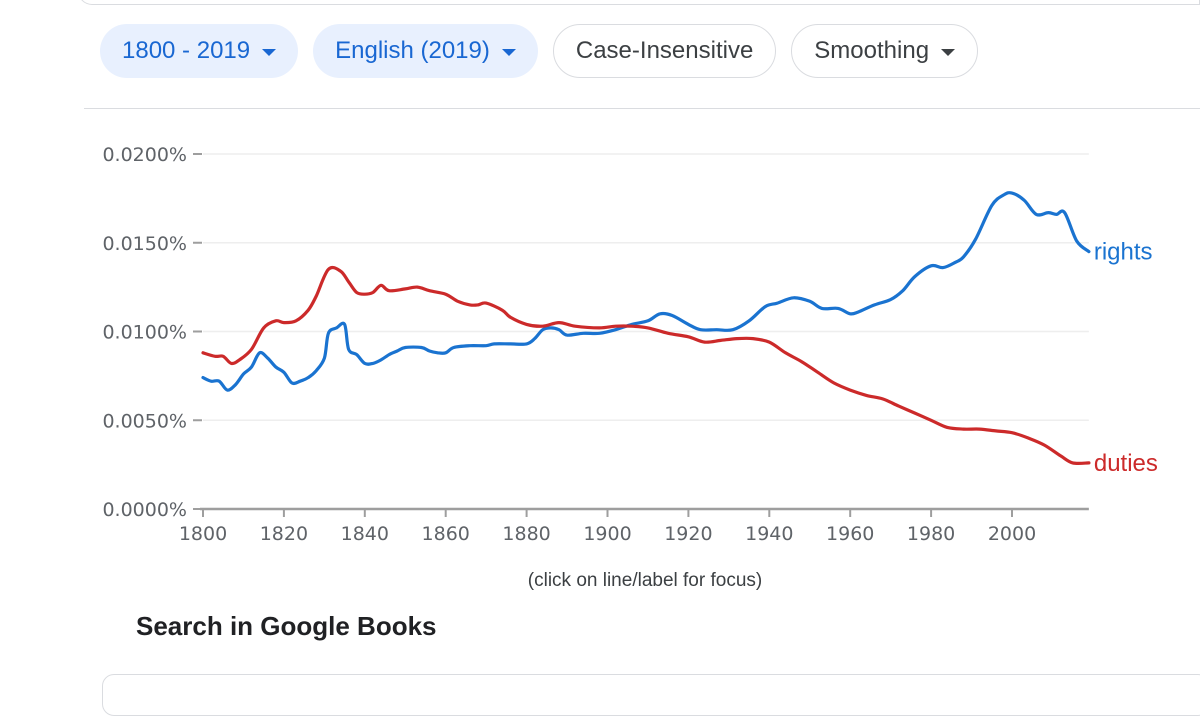 Image resolution: width=1200 pixels, height=716 pixels. Describe the element at coordinates (607, 534) in the screenshot. I see `x-tick-label: 1900` at that location.